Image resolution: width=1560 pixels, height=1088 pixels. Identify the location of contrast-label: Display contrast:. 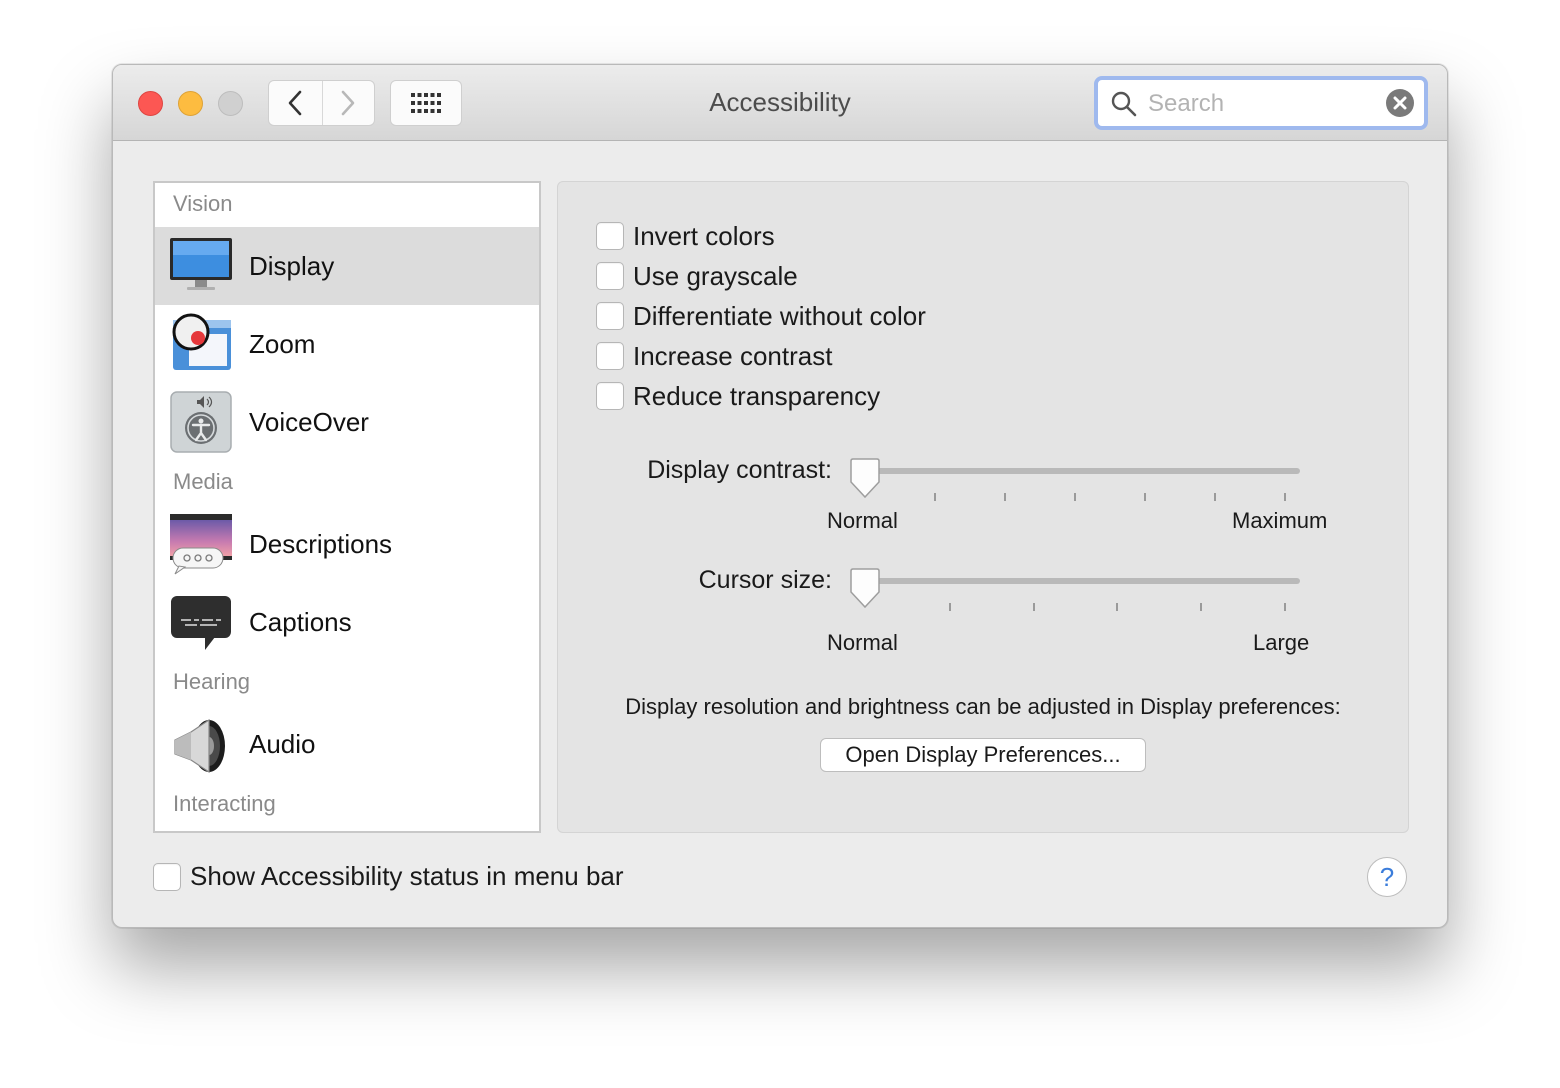
(739, 470).